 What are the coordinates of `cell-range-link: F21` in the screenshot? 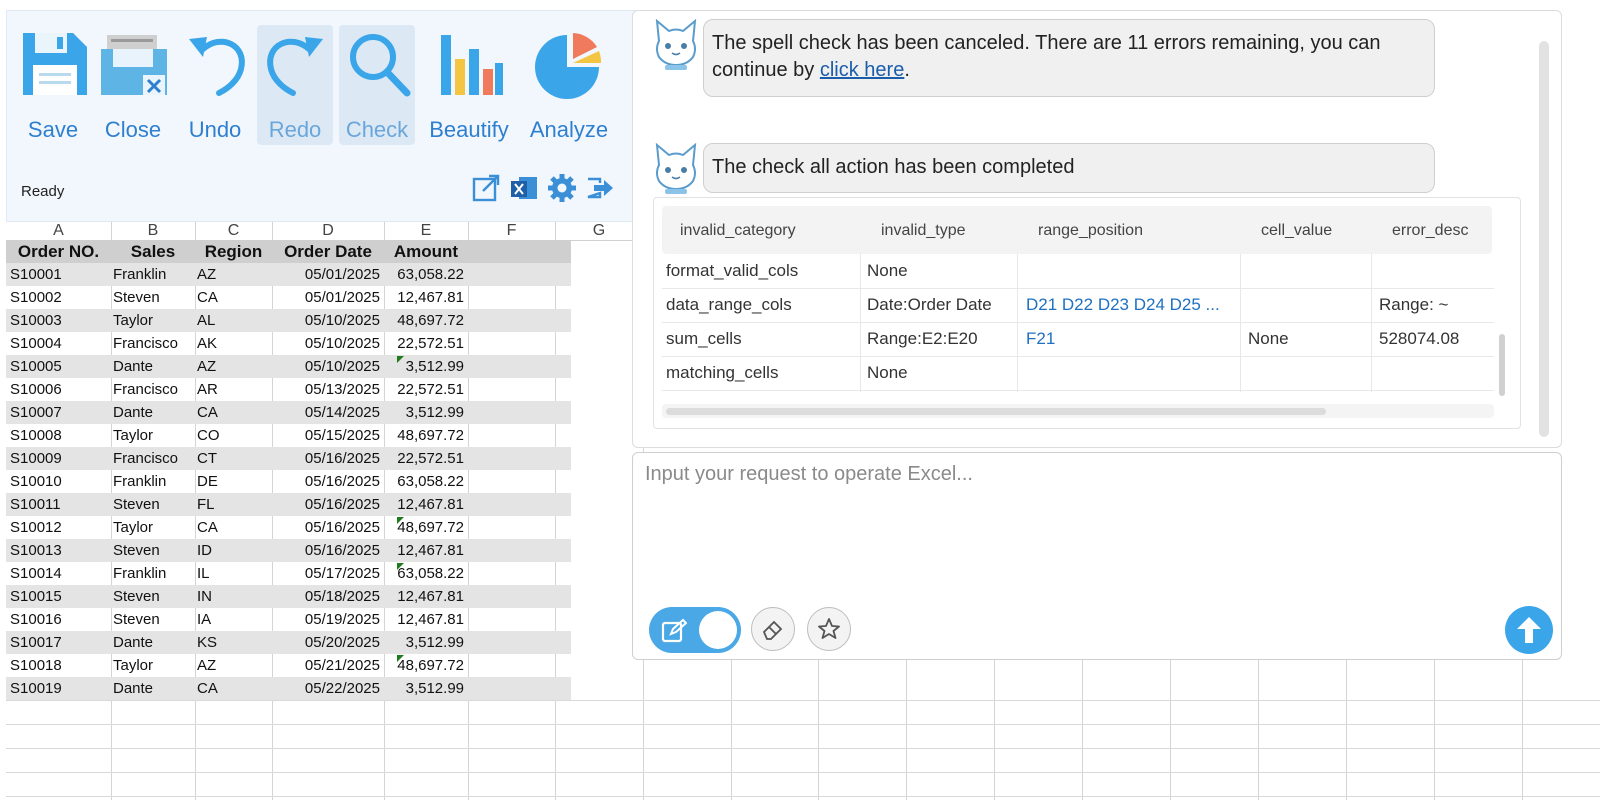 It's located at (1136, 339).